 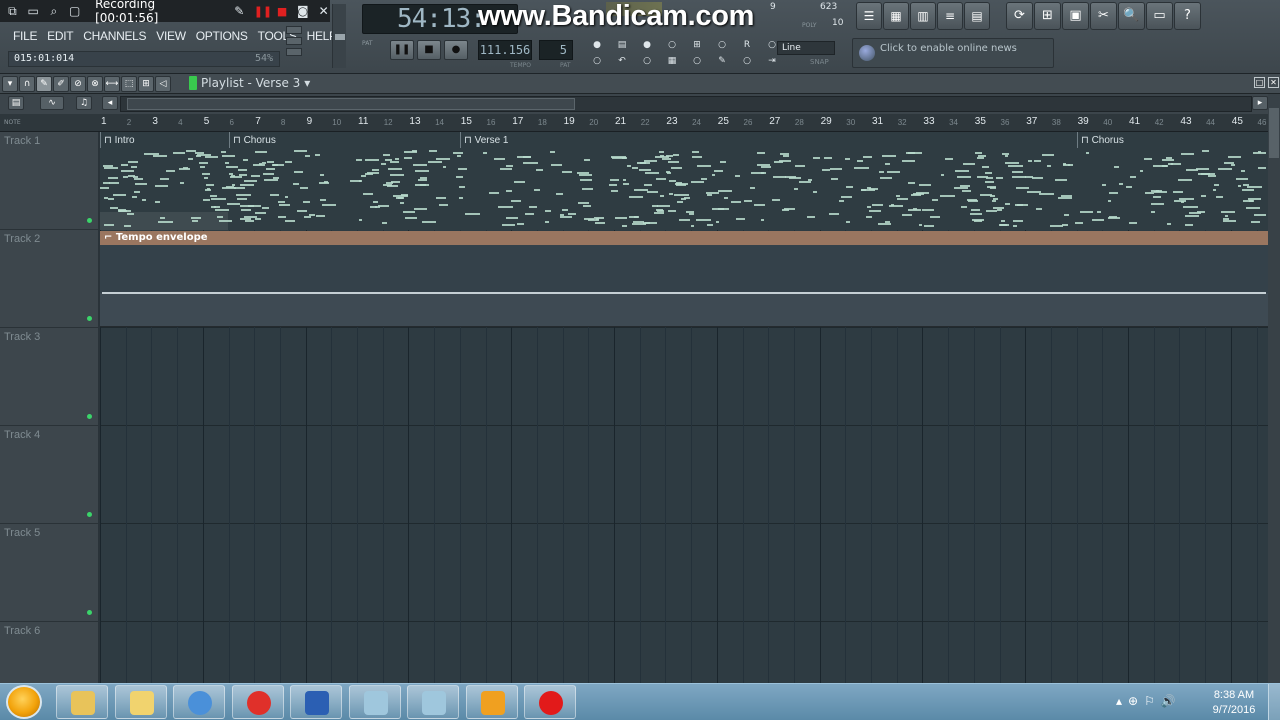 What do you see at coordinates (78, 84) in the screenshot?
I see `delete-tool-icon: ⊘` at bounding box center [78, 84].